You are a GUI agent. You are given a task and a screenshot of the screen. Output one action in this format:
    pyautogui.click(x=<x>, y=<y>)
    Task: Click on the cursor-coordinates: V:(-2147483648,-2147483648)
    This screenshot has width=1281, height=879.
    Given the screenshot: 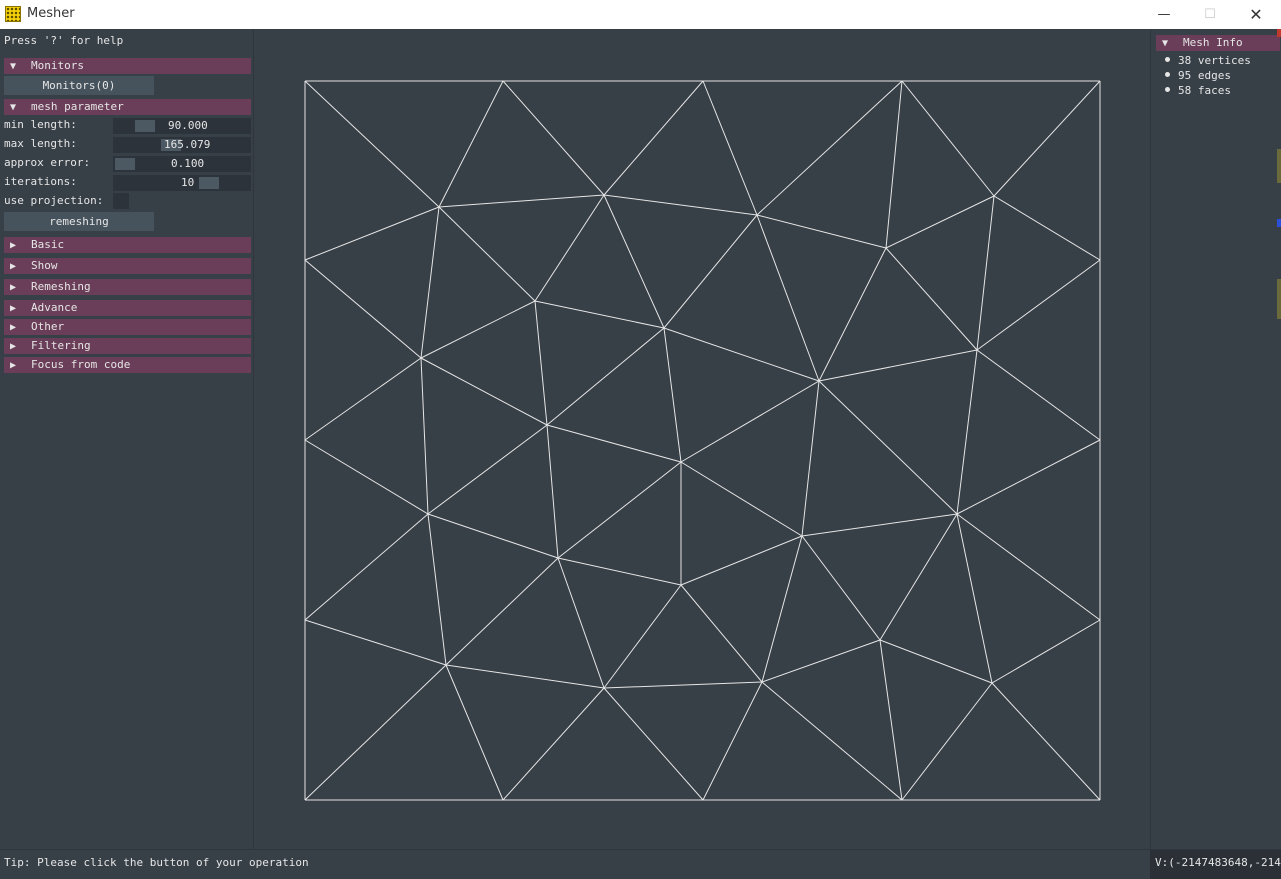 What is the action you would take?
    pyautogui.click(x=1215, y=864)
    